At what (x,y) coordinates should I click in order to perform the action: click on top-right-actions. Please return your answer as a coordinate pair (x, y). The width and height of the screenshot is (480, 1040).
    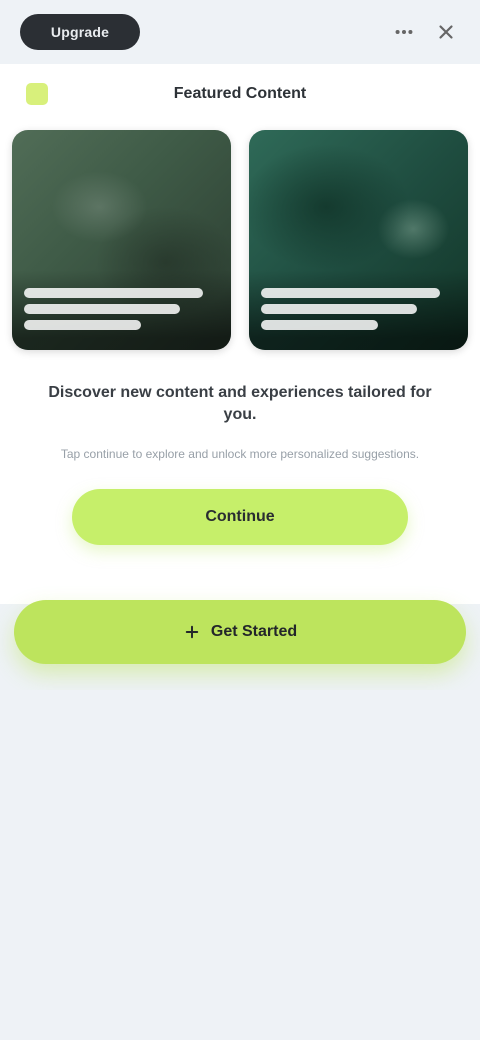
    Looking at the image, I should click on (425, 32).